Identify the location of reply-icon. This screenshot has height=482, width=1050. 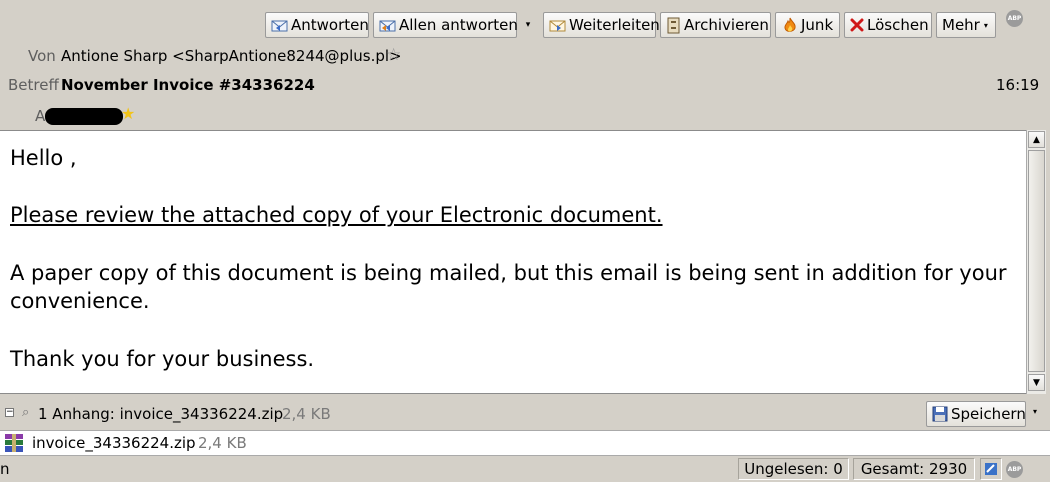
(279, 25).